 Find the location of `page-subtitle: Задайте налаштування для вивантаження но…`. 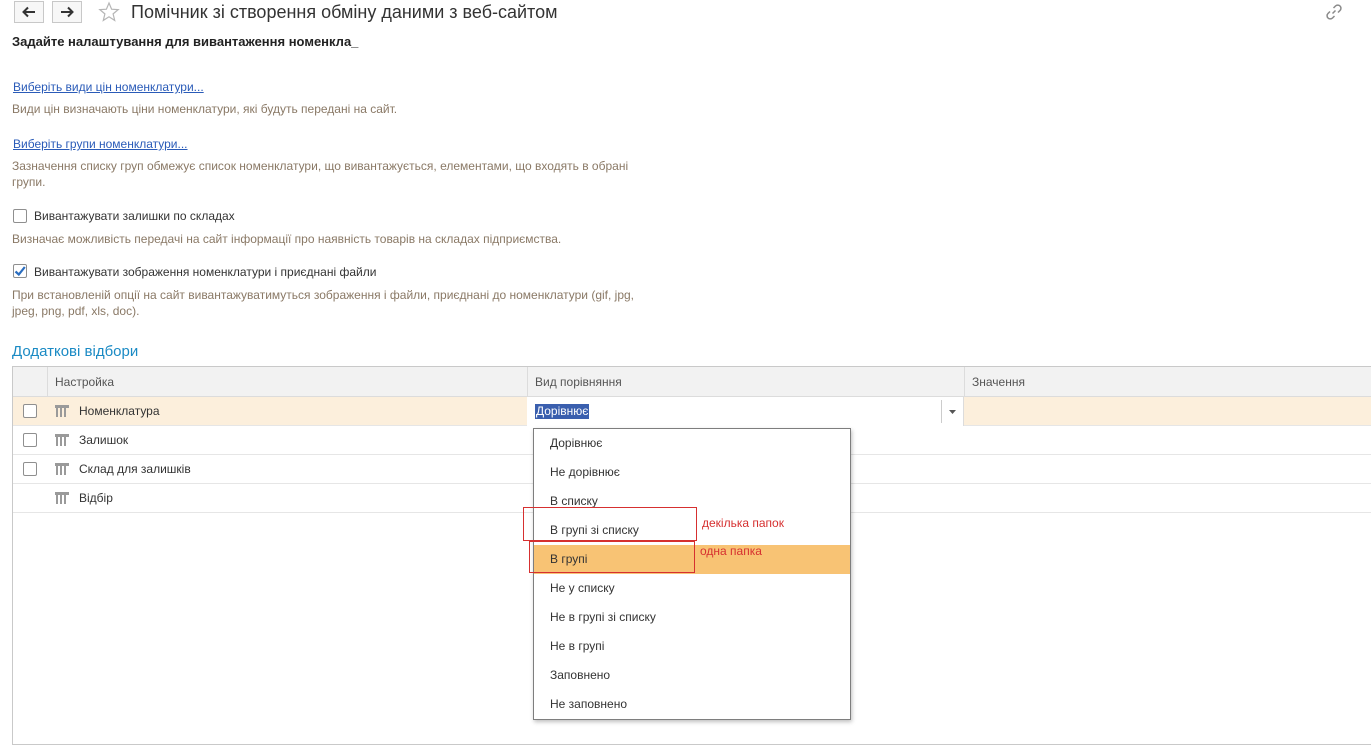

page-subtitle: Задайте налаштування для вивантаження но… is located at coordinates (185, 41).